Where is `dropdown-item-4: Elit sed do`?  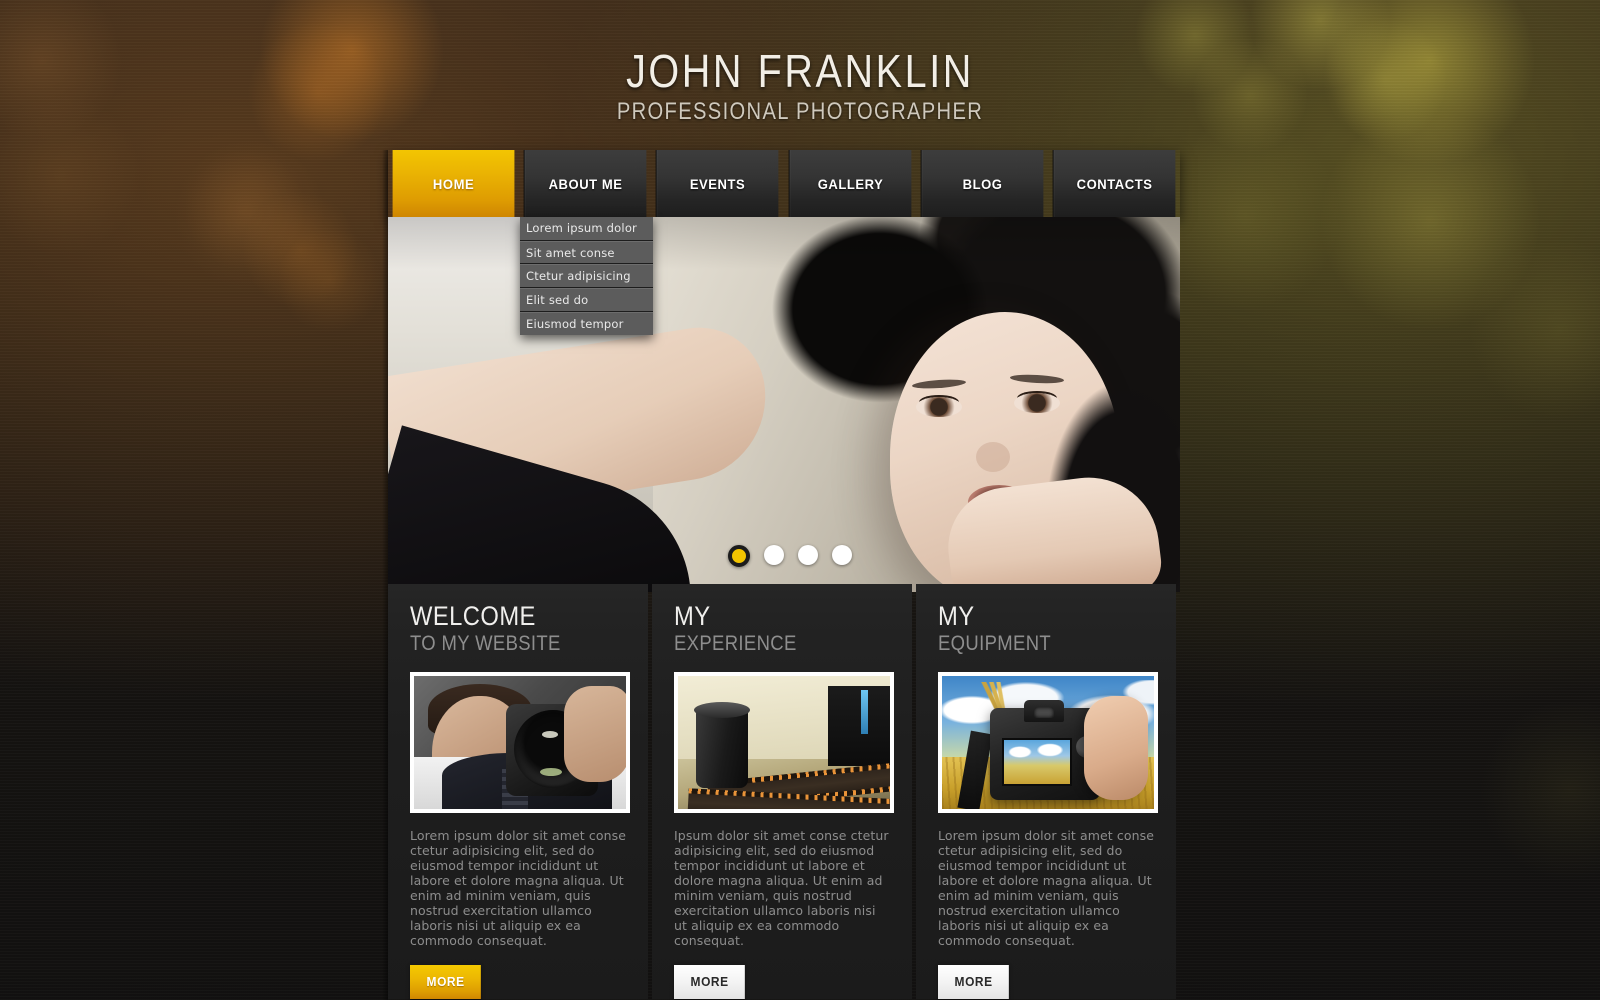 dropdown-item-4: Elit sed do is located at coordinates (586, 300).